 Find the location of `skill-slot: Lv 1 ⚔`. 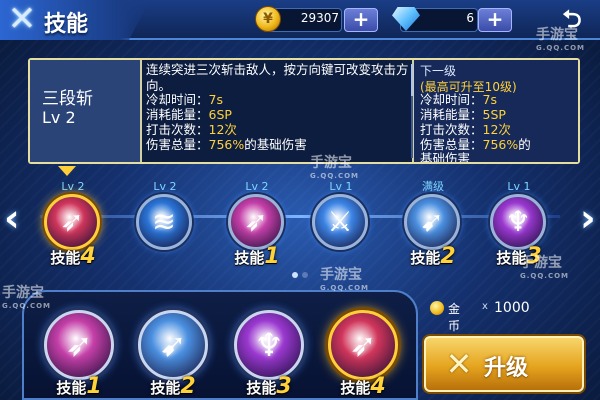

skill-slot: Lv 1 ⚔ is located at coordinates (341, 225).